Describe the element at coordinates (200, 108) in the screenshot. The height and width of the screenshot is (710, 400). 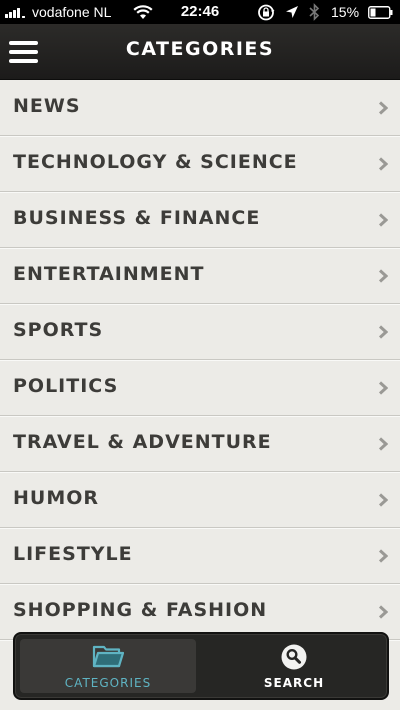
I see `list-item: NEWS` at that location.